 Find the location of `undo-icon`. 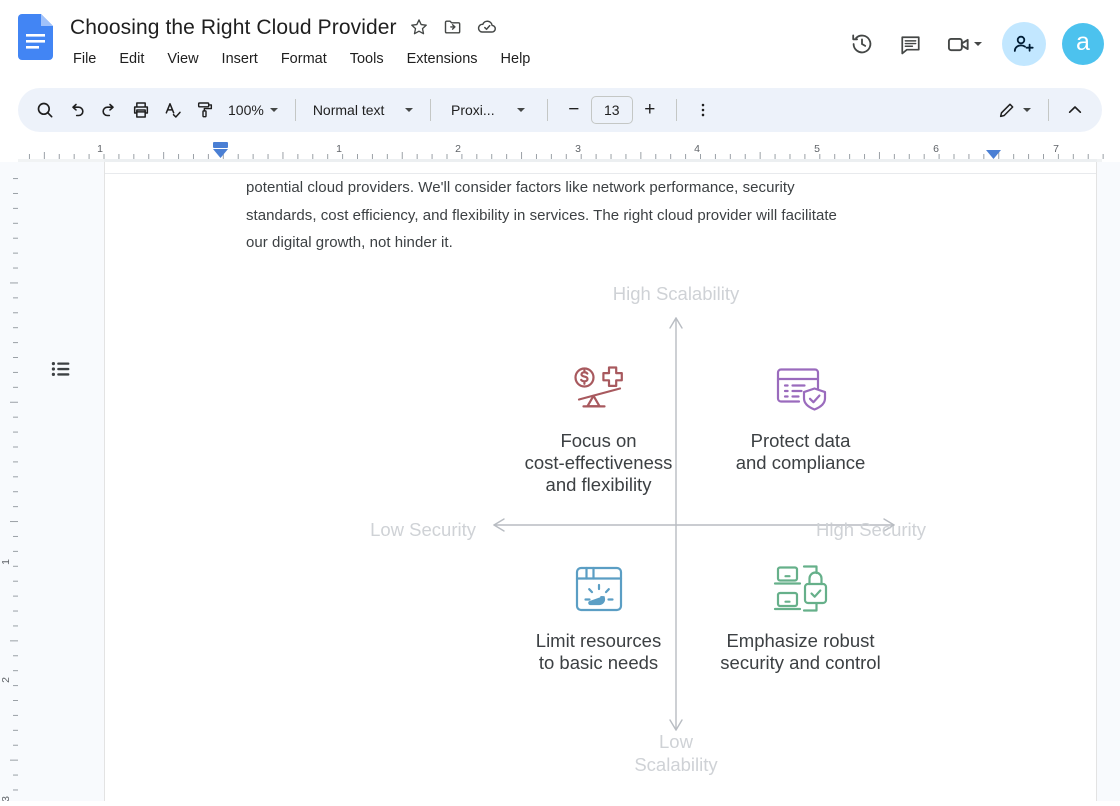

undo-icon is located at coordinates (77, 110).